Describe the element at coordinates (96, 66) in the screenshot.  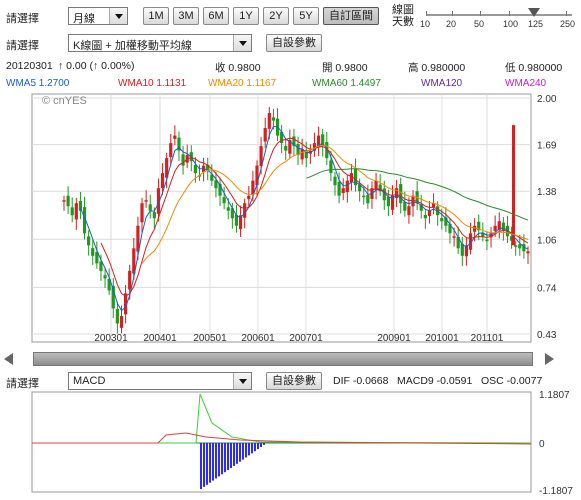
I see `quote-change: ↑ 0.00 (↑ 0.00%)` at that location.